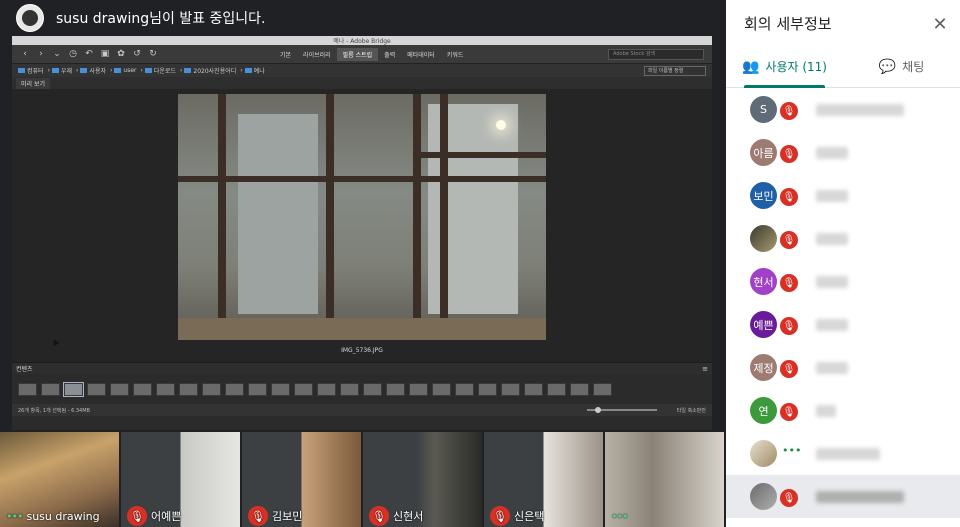 This screenshot has width=960, height=527. What do you see at coordinates (784, 67) in the screenshot?
I see `tab-people: 👥 사용자 (11)` at bounding box center [784, 67].